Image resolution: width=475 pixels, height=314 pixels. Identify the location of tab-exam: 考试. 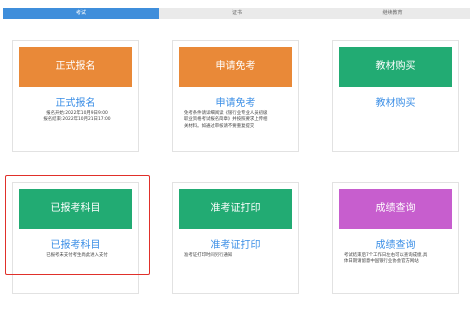
(81, 13).